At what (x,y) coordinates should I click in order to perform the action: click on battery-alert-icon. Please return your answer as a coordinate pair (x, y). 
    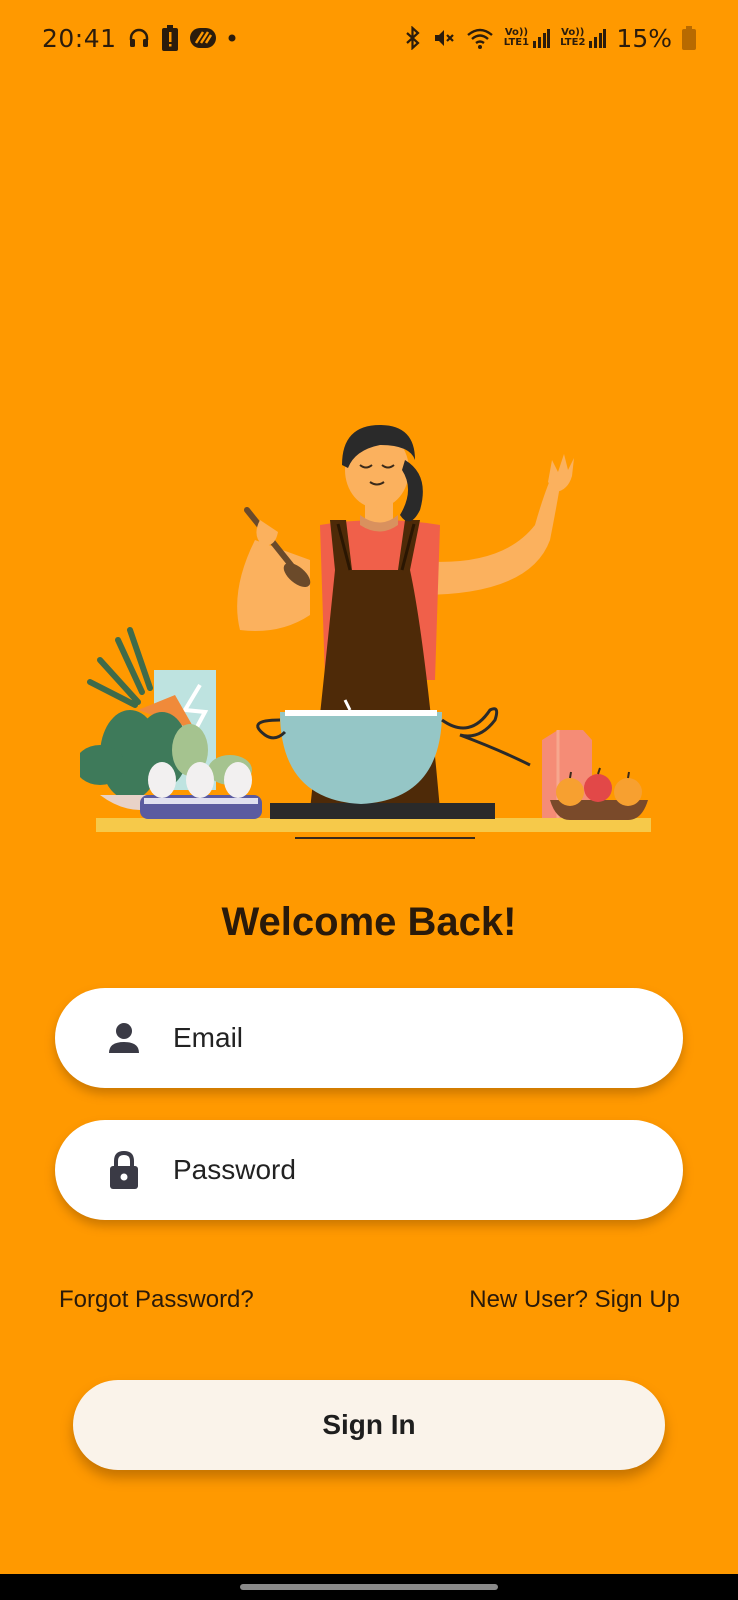
    Looking at the image, I should click on (170, 38).